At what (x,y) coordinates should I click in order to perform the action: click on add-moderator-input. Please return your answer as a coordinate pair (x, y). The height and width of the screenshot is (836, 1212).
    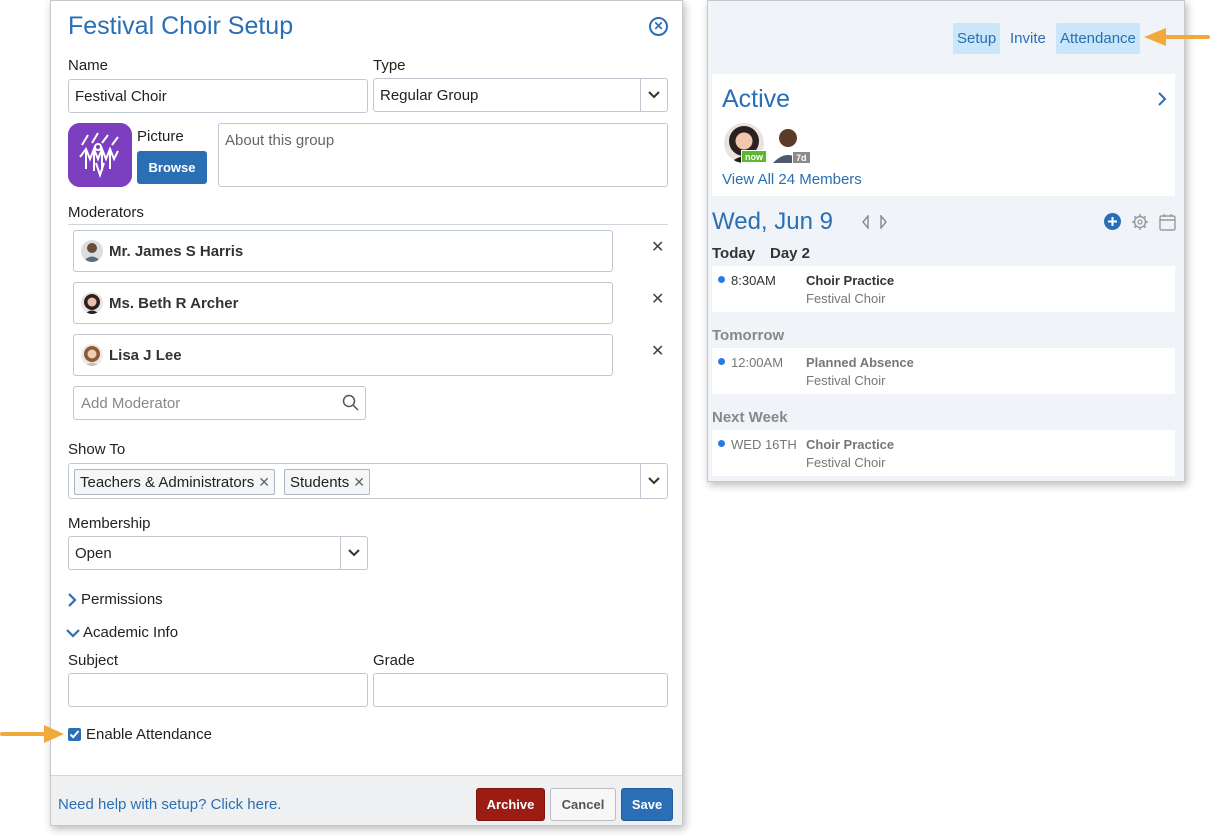
    Looking at the image, I should click on (219, 403).